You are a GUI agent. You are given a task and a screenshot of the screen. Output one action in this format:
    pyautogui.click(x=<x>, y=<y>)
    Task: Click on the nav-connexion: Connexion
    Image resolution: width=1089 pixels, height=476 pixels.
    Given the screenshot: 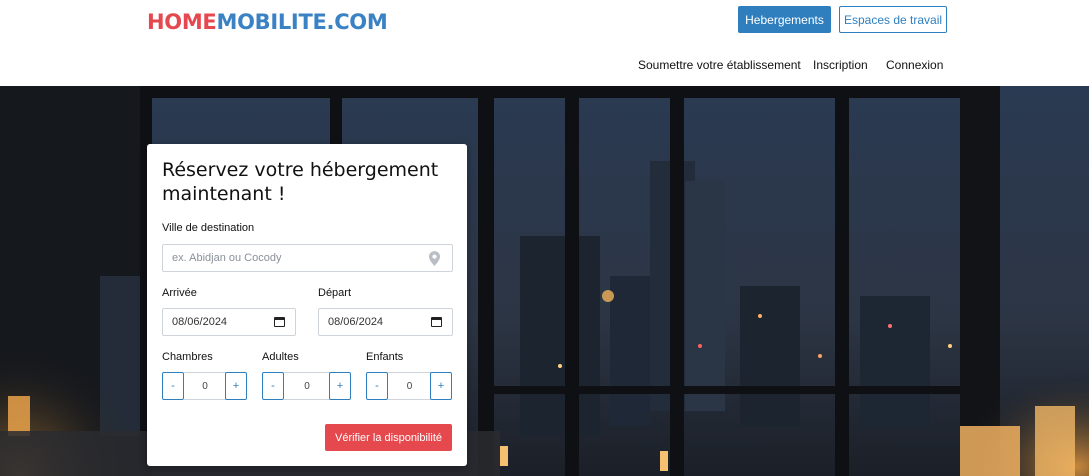 What is the action you would take?
    pyautogui.click(x=914, y=65)
    